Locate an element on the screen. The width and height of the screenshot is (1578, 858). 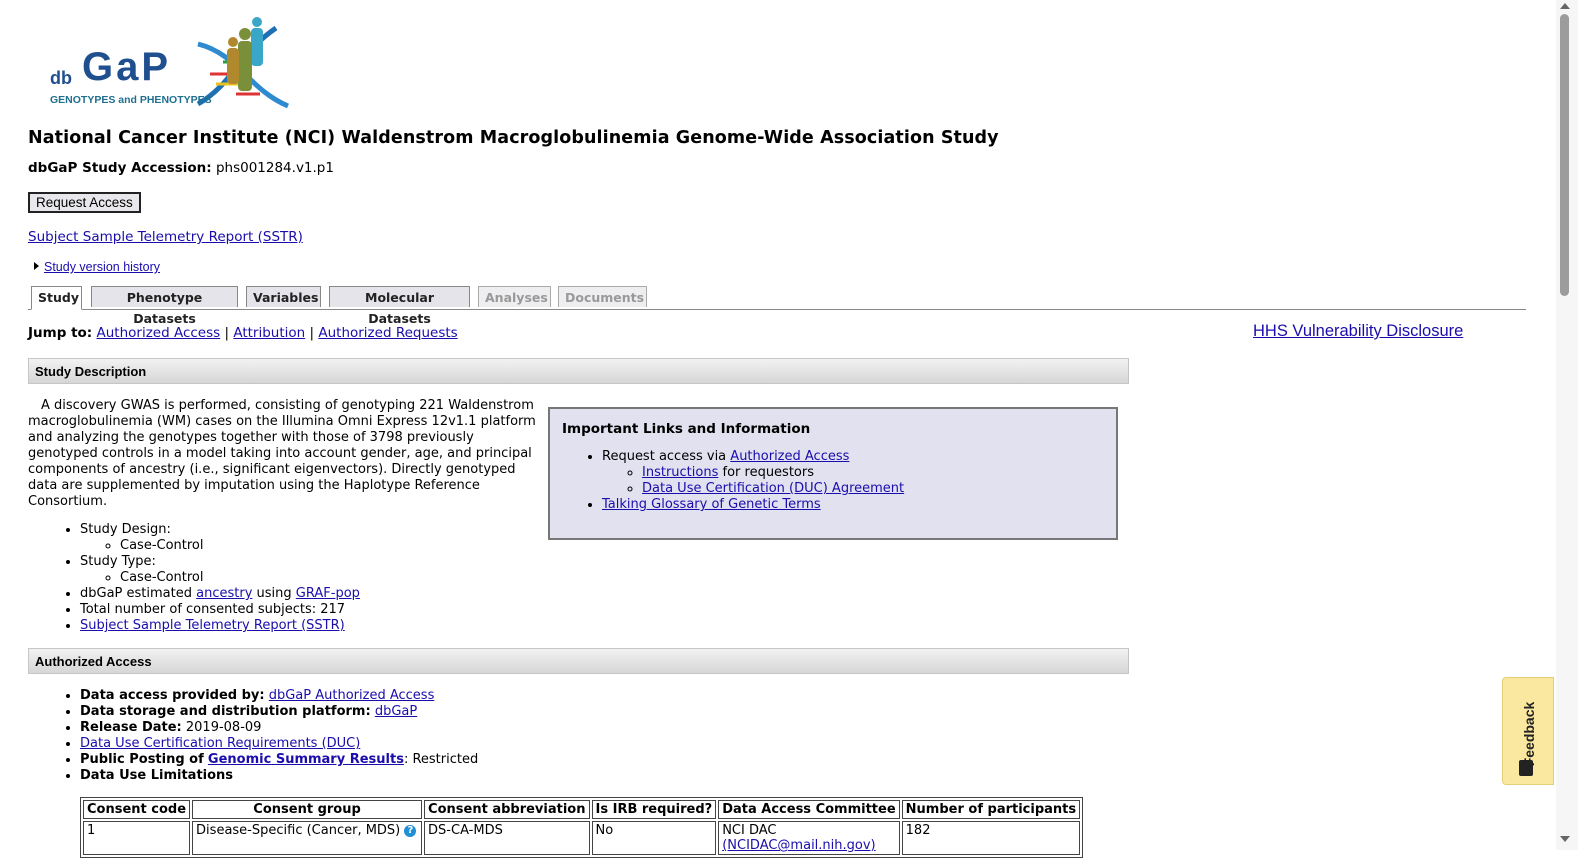
request-access-button: Request Access is located at coordinates (84, 202).